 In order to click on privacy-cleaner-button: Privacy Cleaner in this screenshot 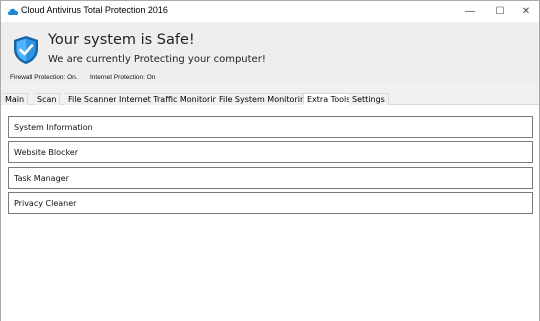, I will do `click(270, 203)`.